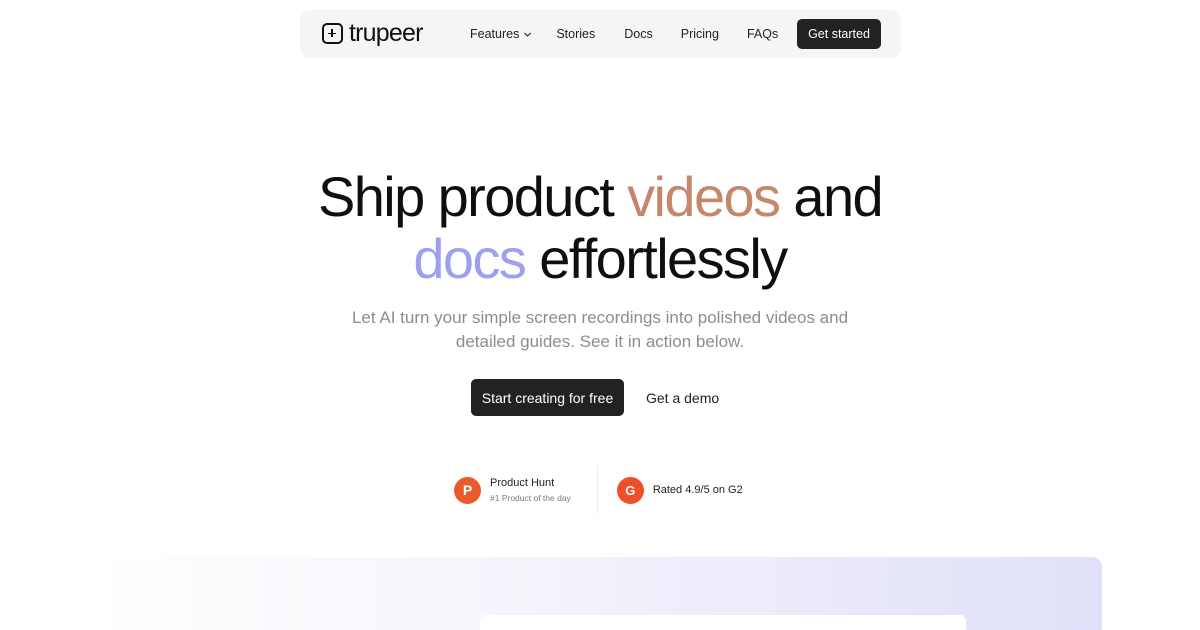 The width and height of the screenshot is (1200, 630). I want to click on product-preview-panel, so click(601, 593).